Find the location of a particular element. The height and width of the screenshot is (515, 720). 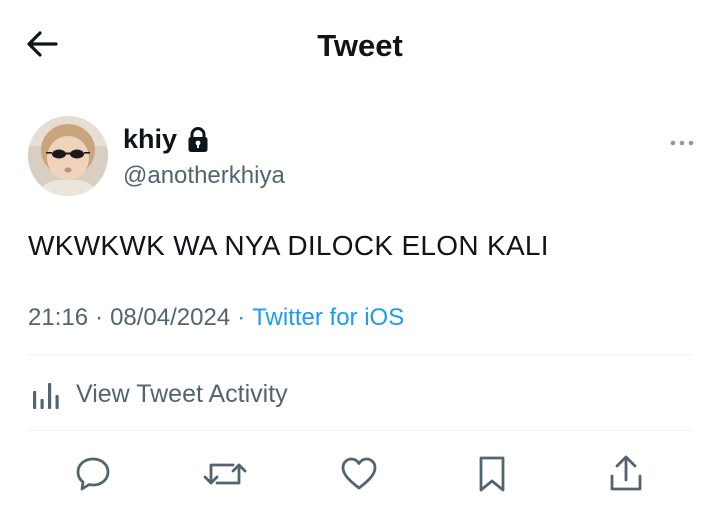

bar-chart-icon is located at coordinates (46, 396).